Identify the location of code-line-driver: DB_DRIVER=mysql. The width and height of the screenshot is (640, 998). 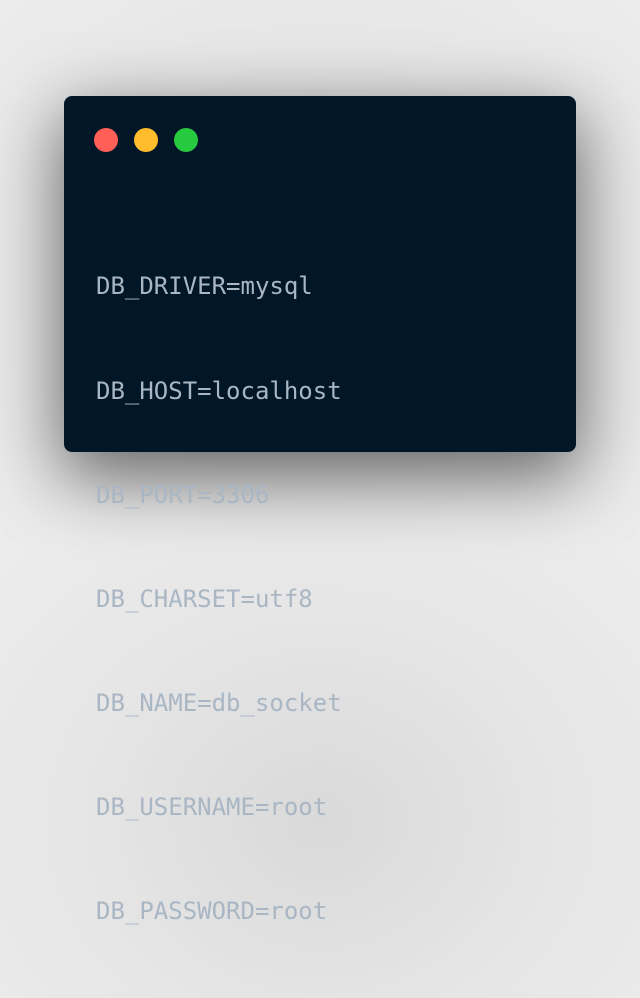
(204, 286).